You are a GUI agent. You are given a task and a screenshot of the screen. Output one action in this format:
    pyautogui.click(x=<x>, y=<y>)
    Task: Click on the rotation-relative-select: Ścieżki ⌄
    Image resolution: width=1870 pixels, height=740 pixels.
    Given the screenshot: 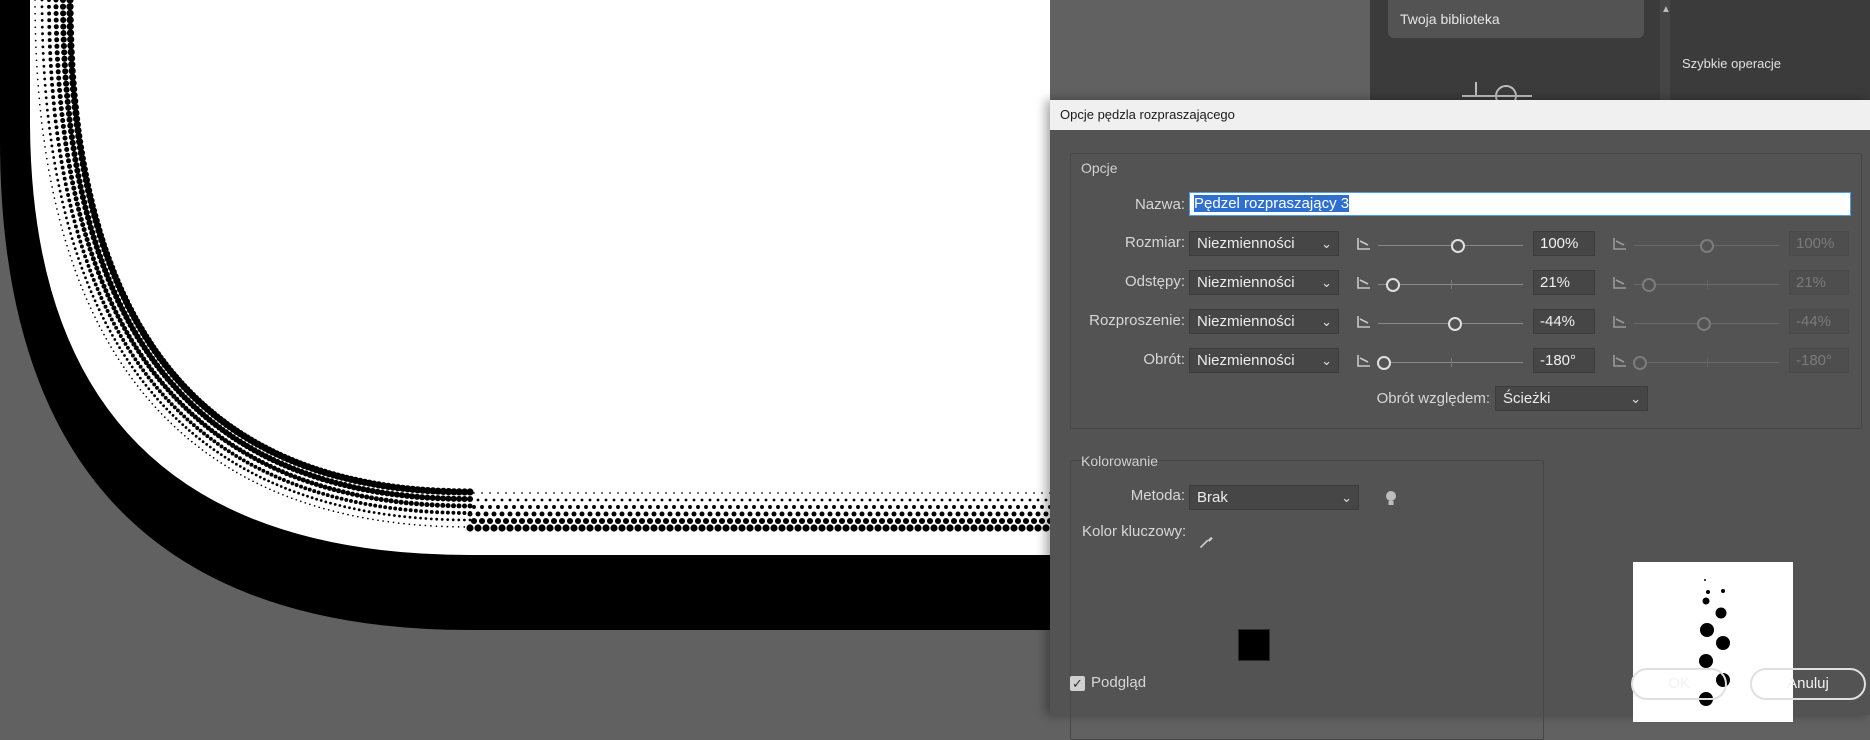 What is the action you would take?
    pyautogui.click(x=1571, y=398)
    